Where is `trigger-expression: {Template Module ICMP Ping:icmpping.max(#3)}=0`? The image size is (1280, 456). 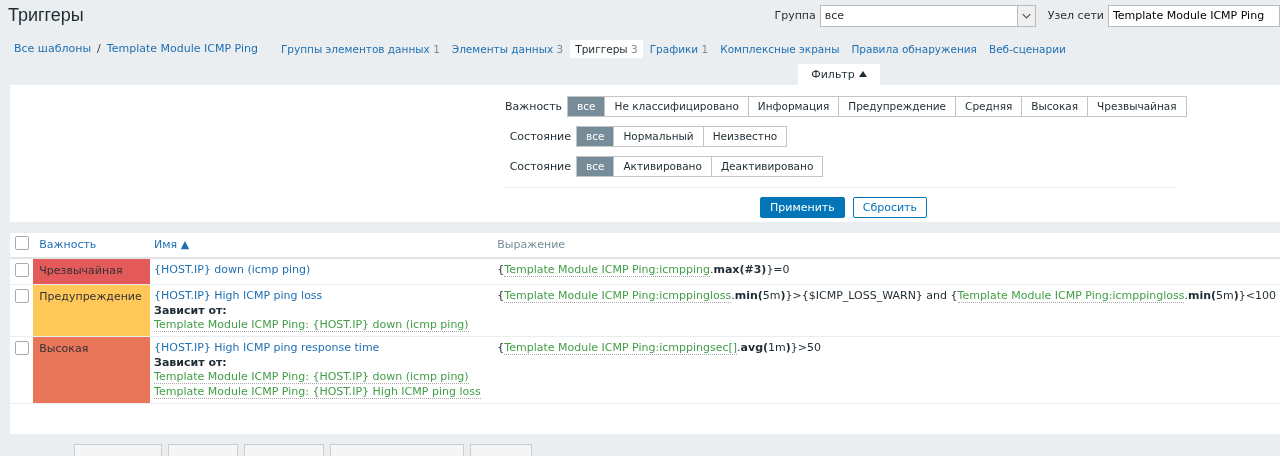
trigger-expression: {Template Module ICMP Ping:icmpping.max(#3)}=0 is located at coordinates (644, 269).